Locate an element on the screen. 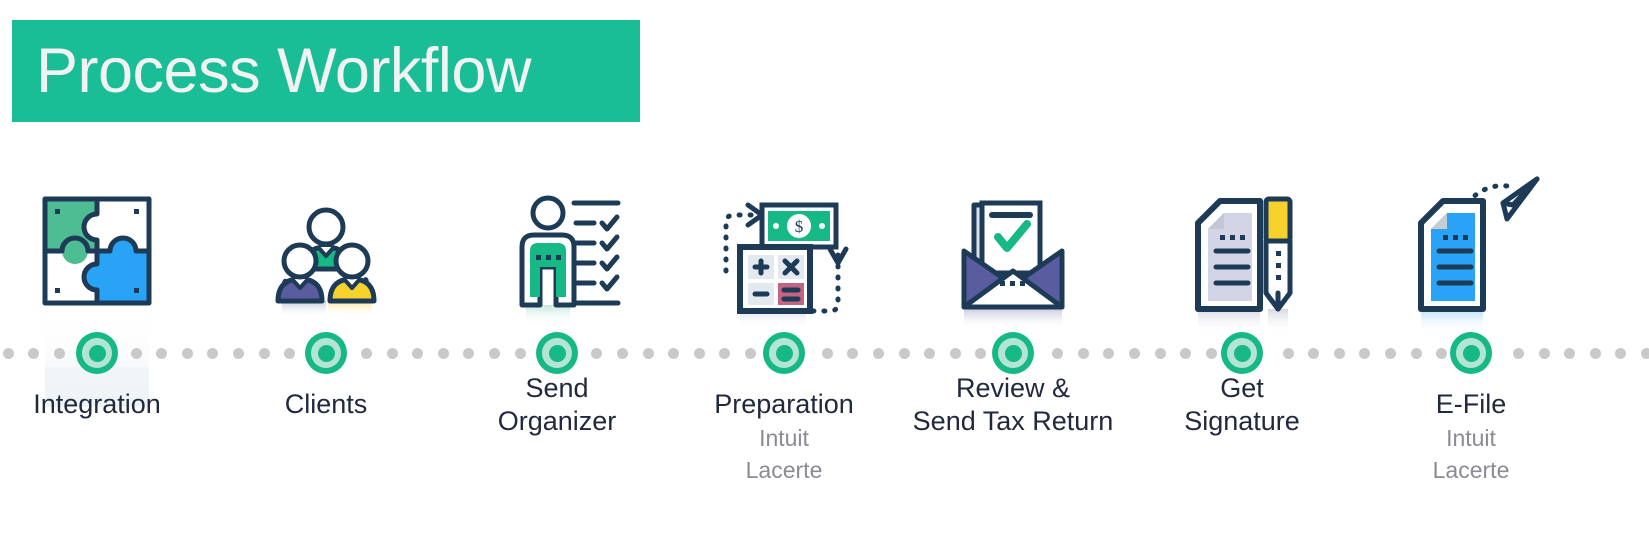 This screenshot has width=1649, height=555. step-e-file is located at coordinates (1471, 255).